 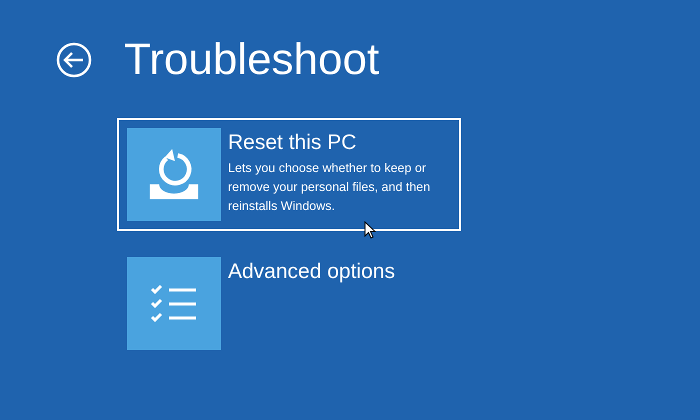 What do you see at coordinates (289, 303) in the screenshot?
I see `option-tile: Advanced options` at bounding box center [289, 303].